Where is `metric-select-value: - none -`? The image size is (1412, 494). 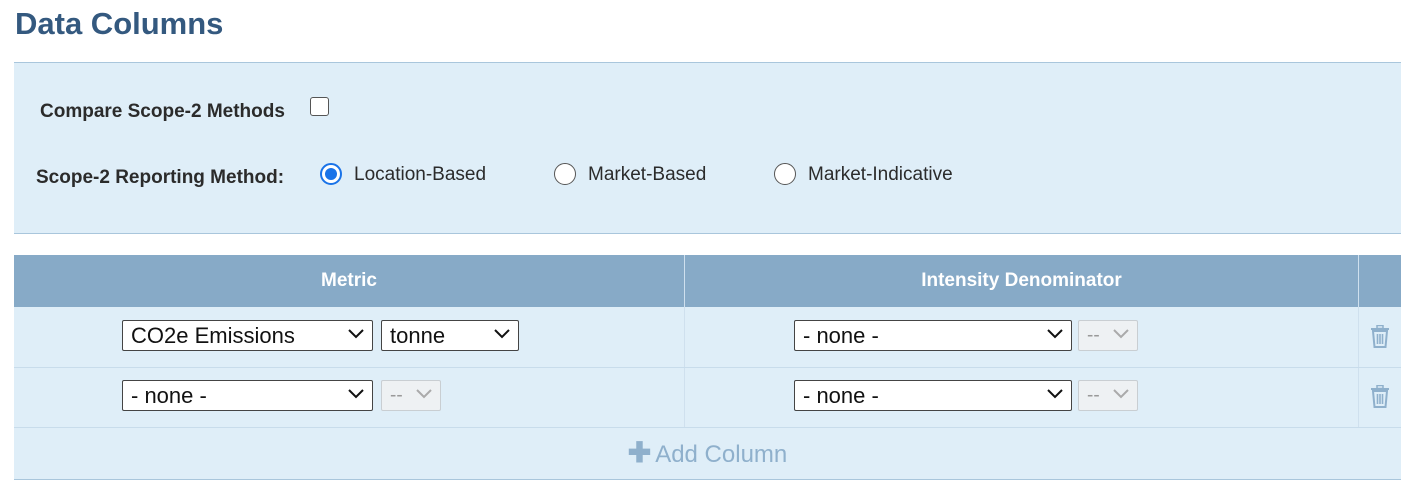 metric-select-value: - none - is located at coordinates (169, 395).